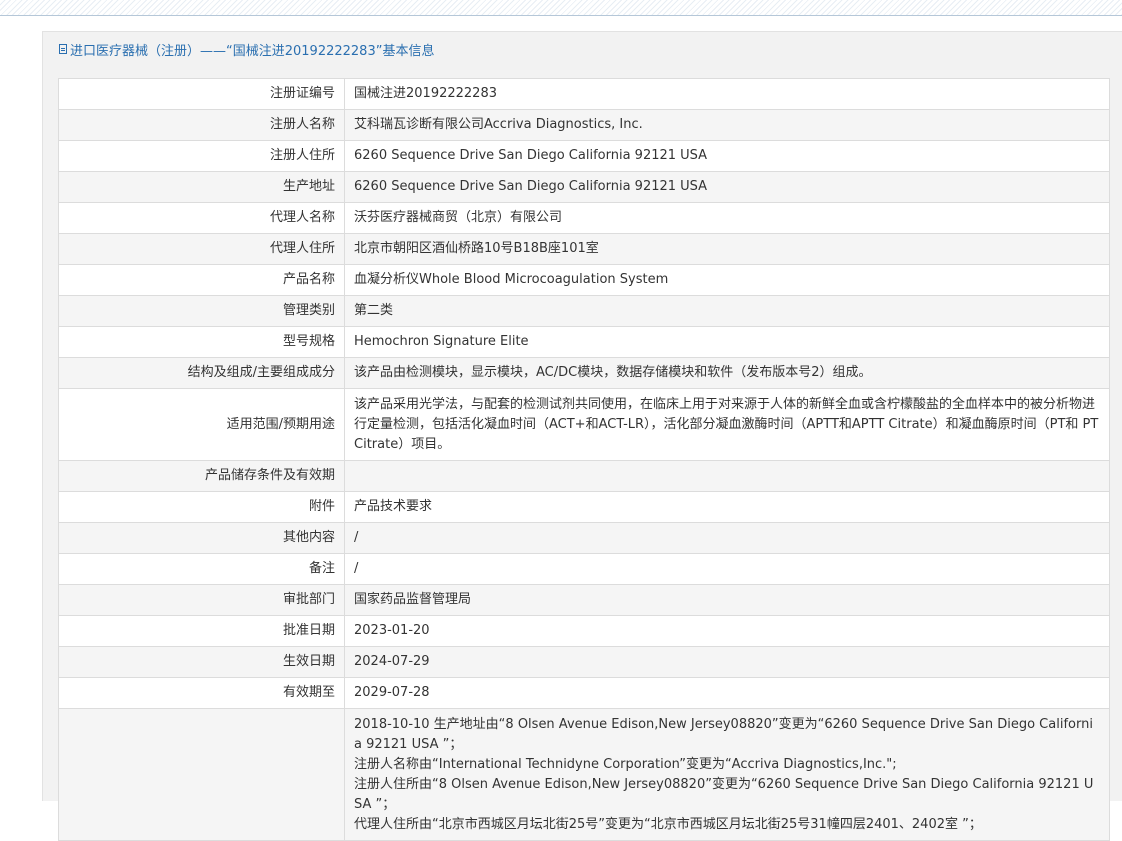  I want to click on table-row: 代理人住所 北京市朝阳区酒仙桥路10号B18B座101室, so click(584, 249).